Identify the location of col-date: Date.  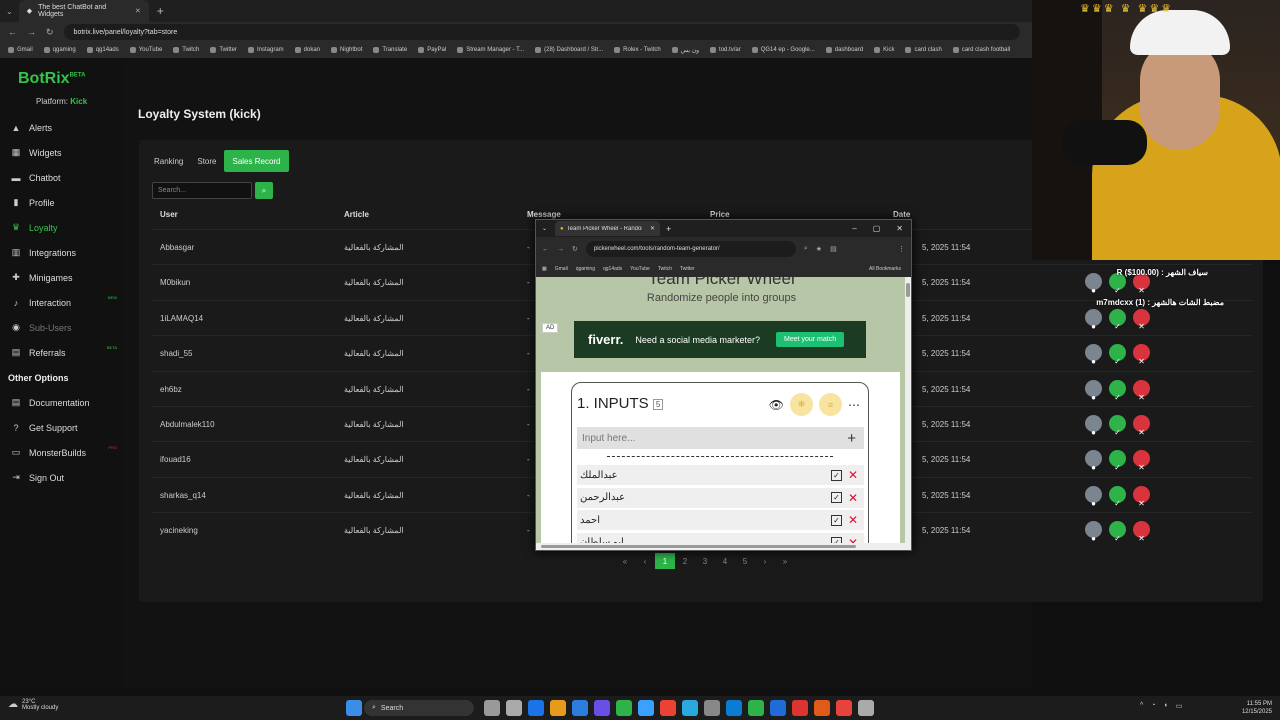
(901, 214).